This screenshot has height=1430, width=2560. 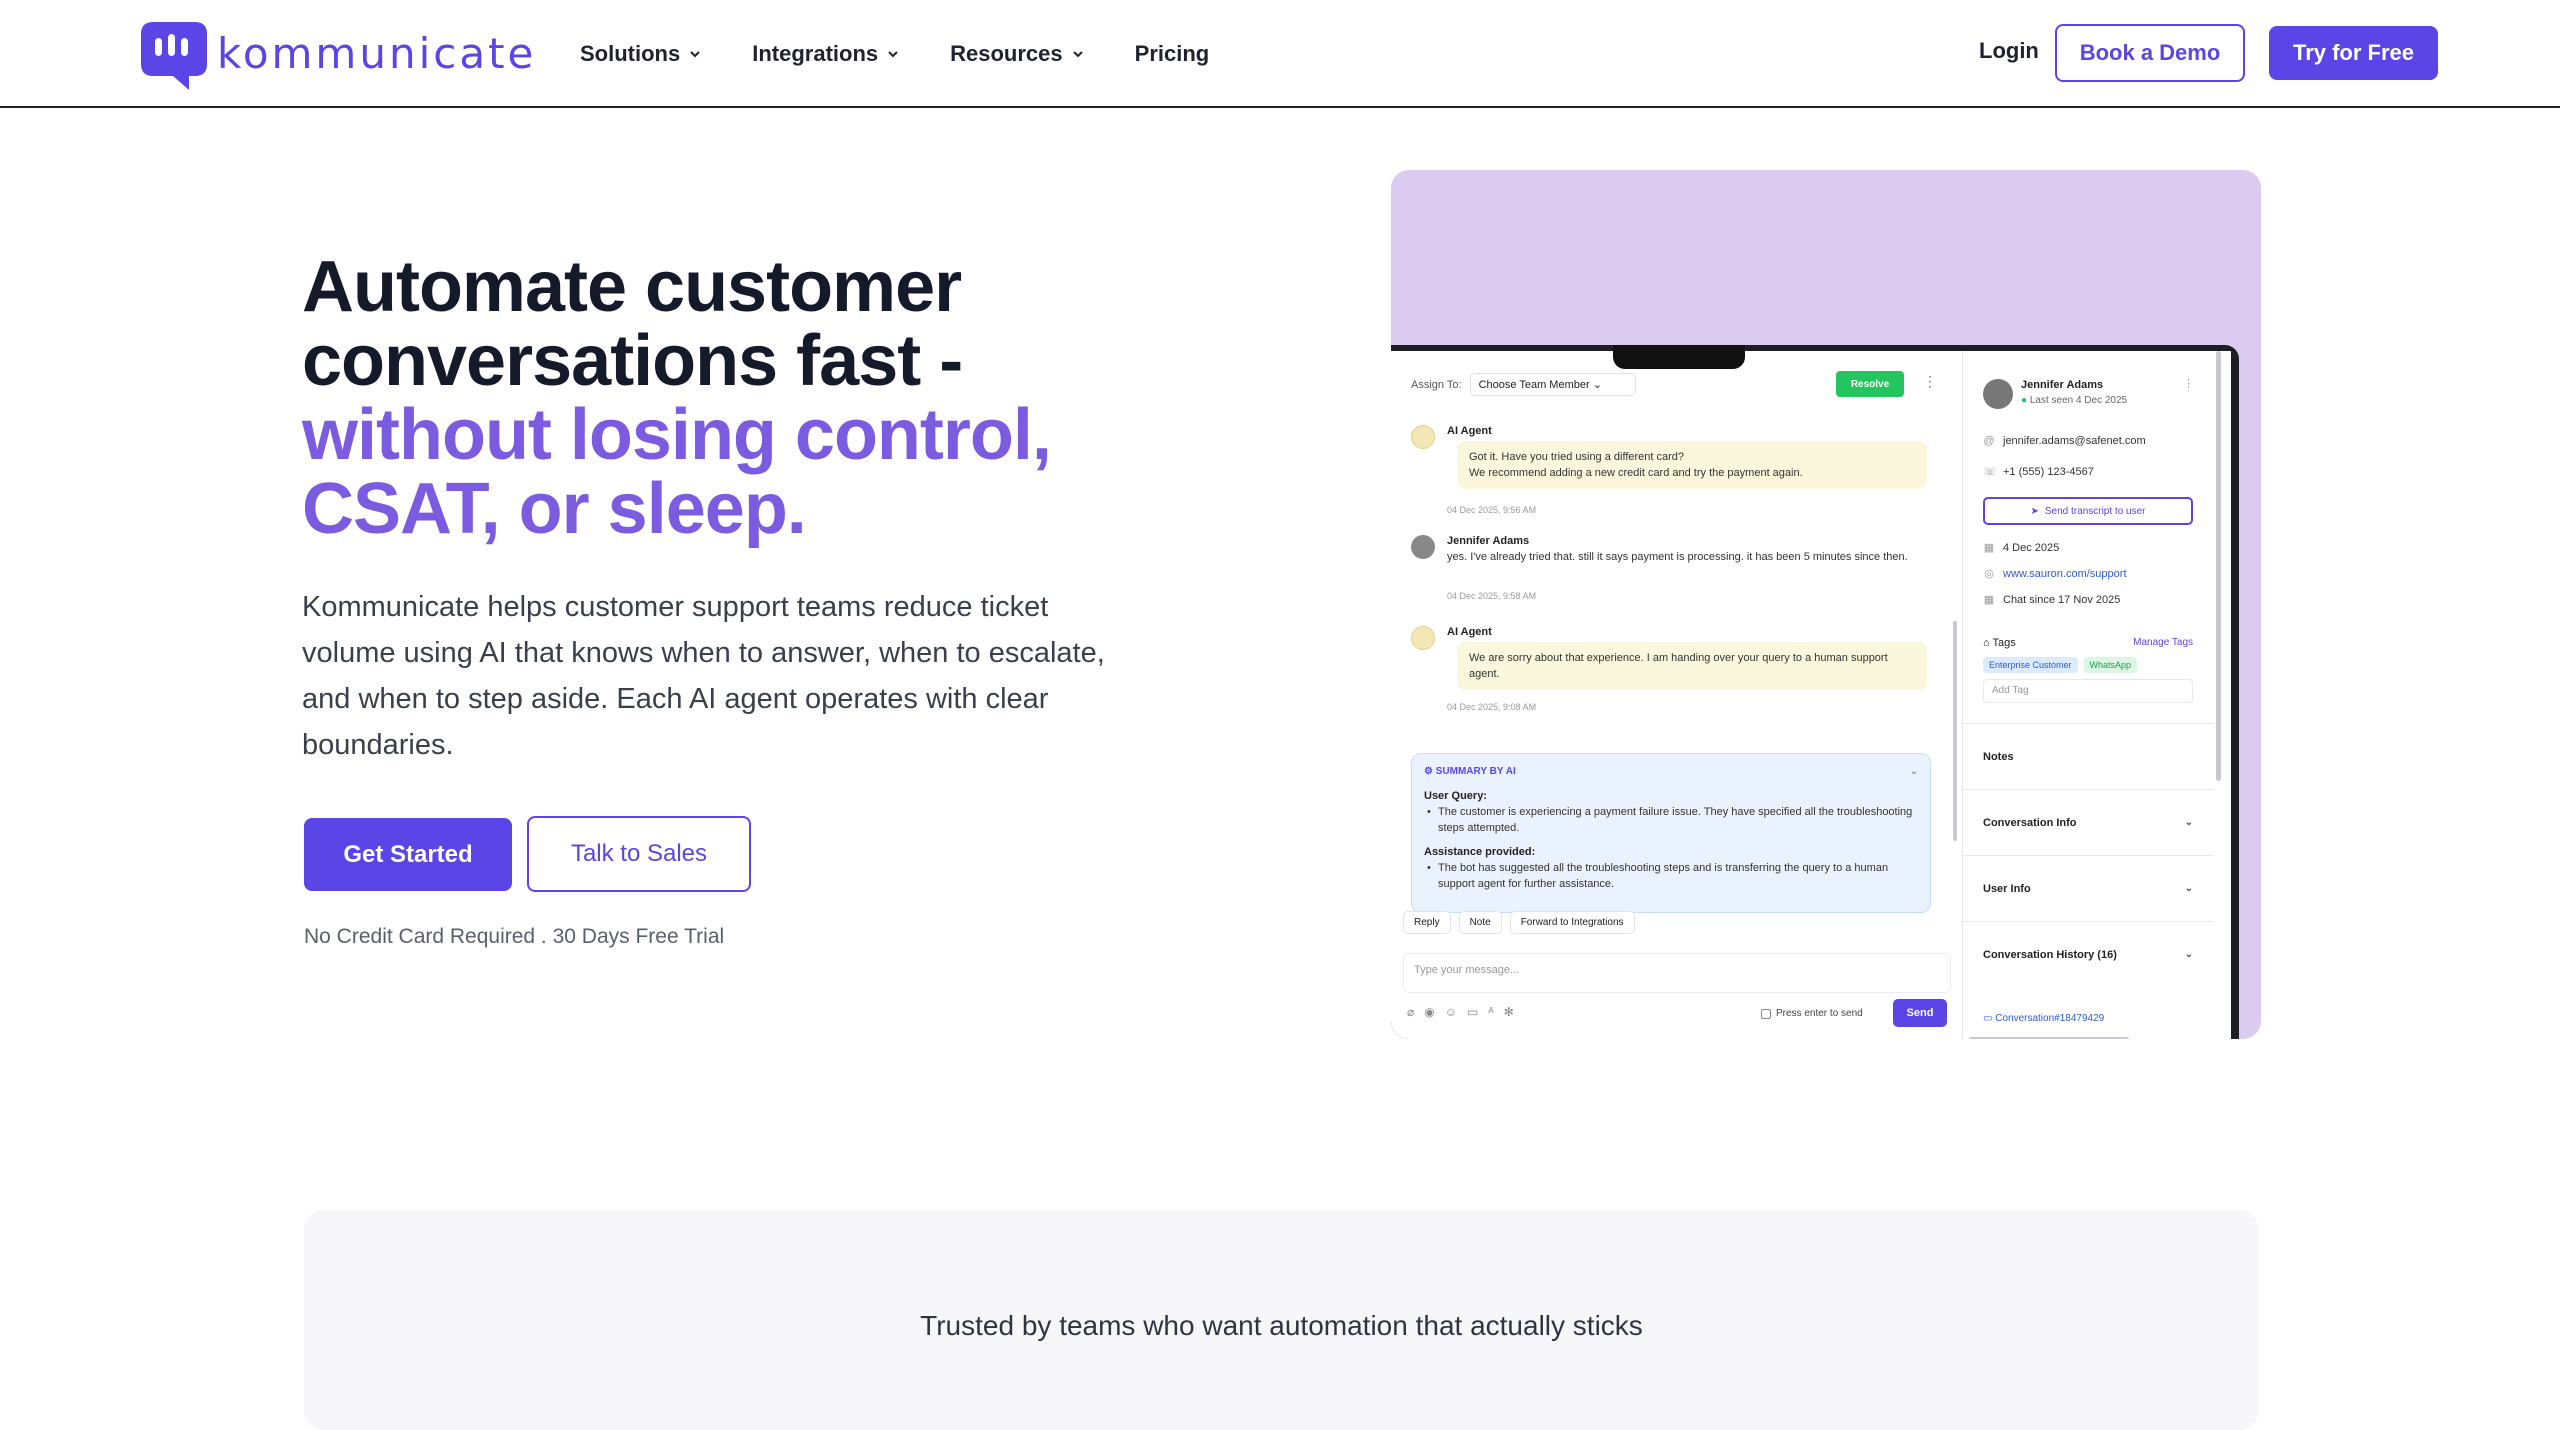 I want to click on email-row: @ jennifer.adams@safenet.com, so click(x=2064, y=441).